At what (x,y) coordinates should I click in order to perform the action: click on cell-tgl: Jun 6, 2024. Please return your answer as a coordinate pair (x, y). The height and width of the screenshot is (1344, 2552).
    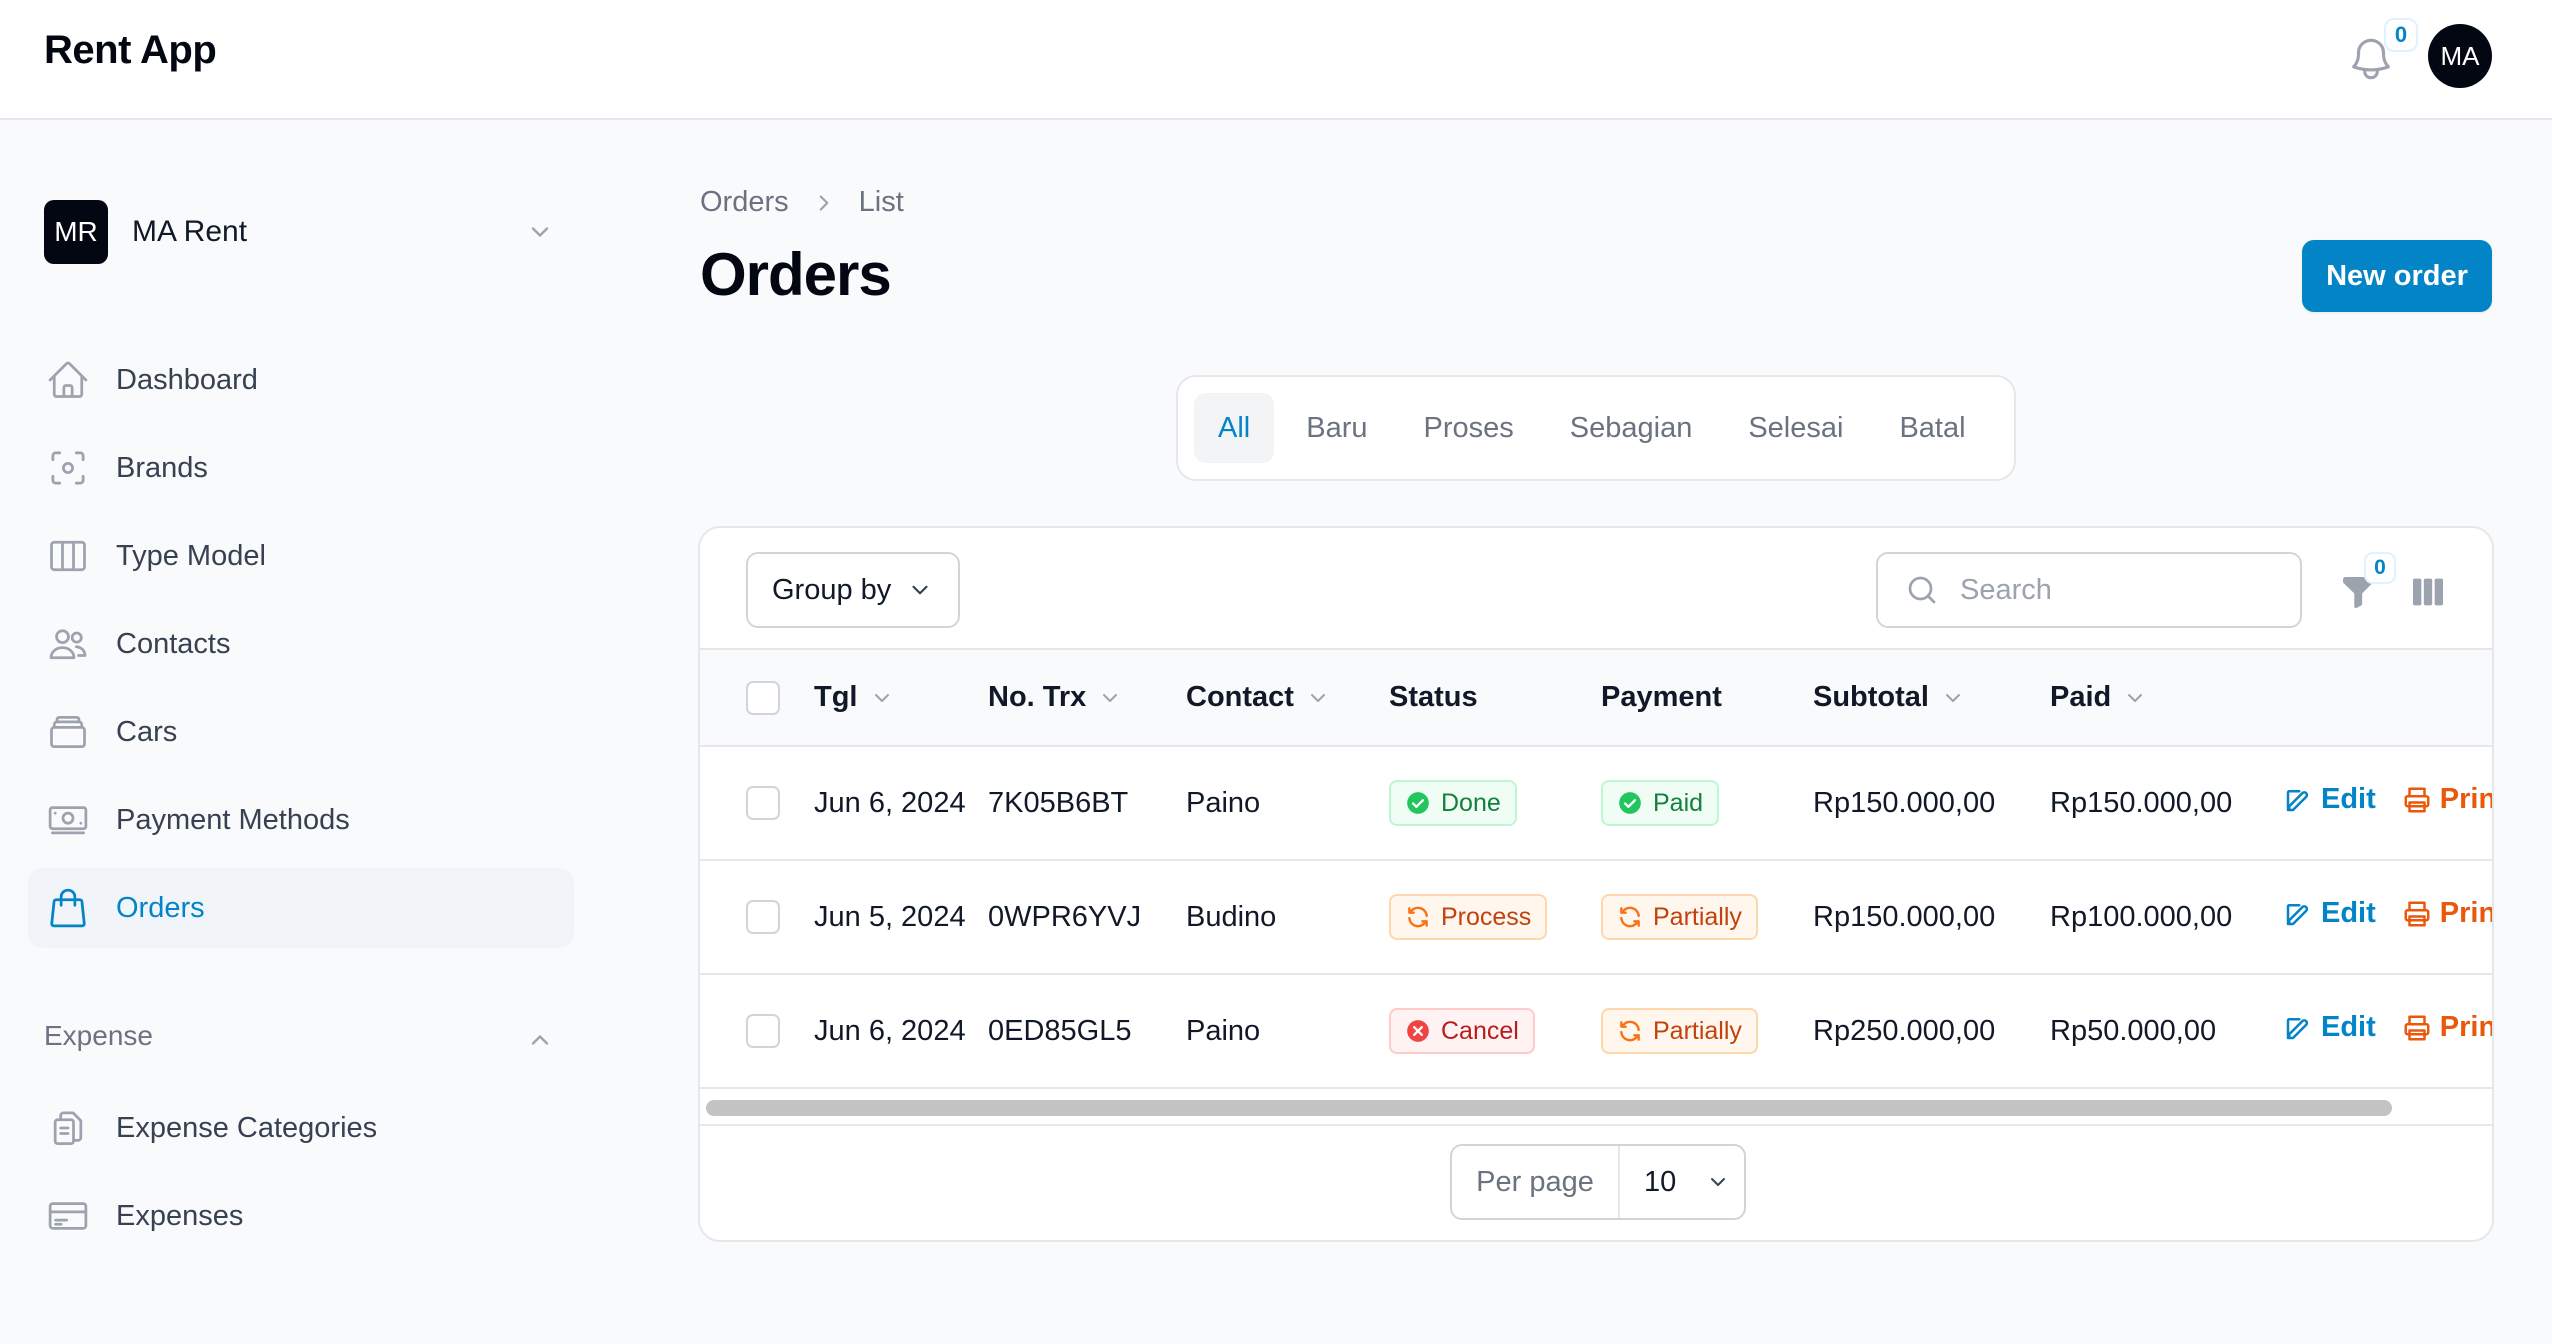
    Looking at the image, I should click on (890, 802).